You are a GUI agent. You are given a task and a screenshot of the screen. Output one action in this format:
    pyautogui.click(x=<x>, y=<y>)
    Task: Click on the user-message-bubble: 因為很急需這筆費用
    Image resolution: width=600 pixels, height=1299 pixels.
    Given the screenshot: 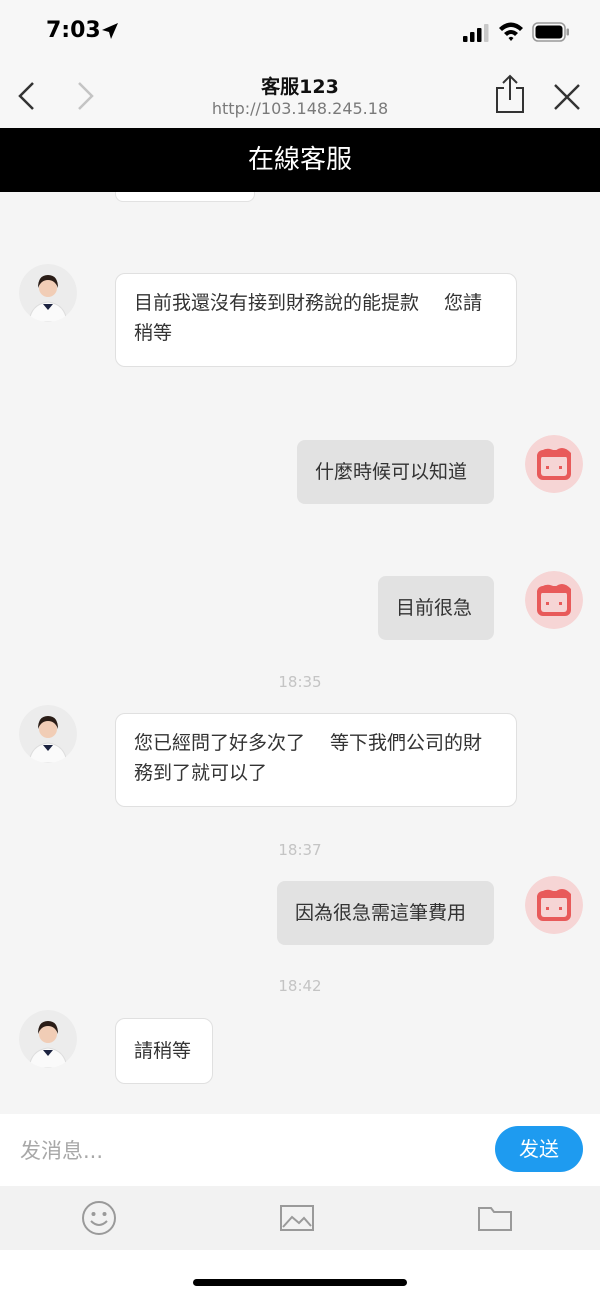 What is the action you would take?
    pyautogui.click(x=385, y=913)
    